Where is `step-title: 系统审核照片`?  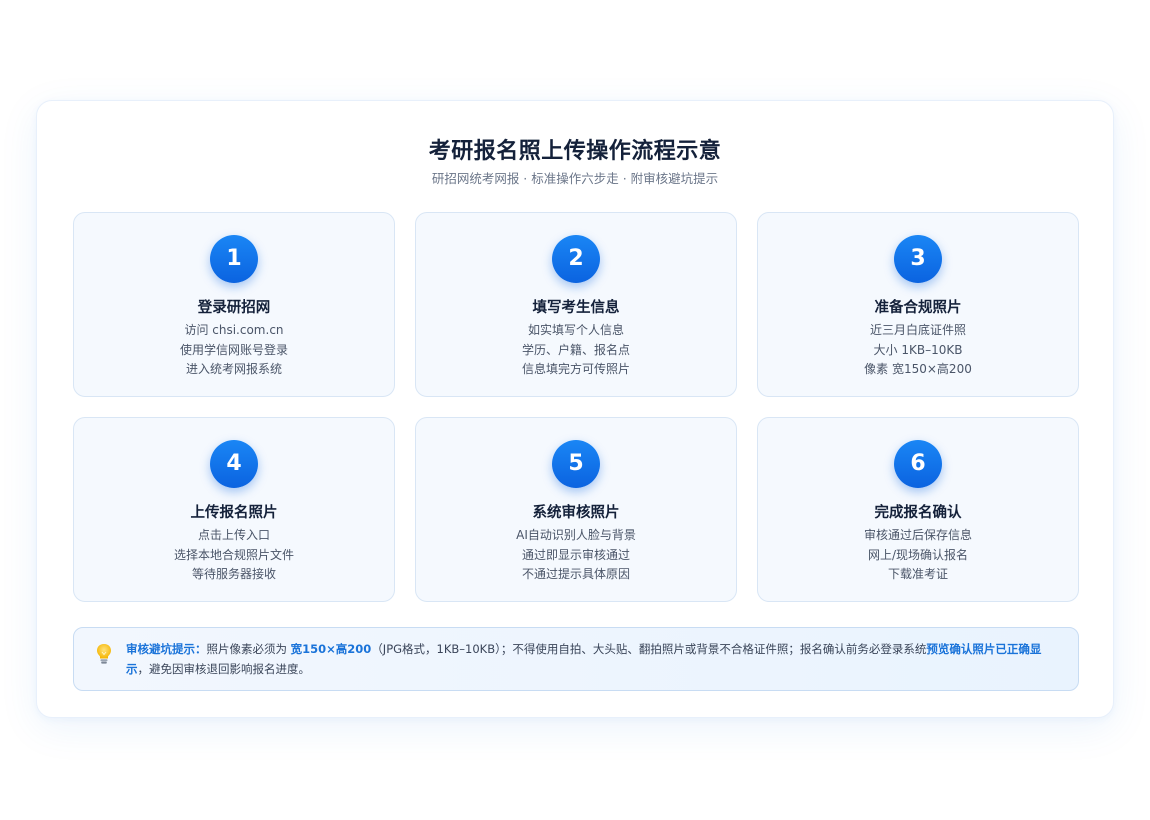
step-title: 系统审核照片 is located at coordinates (576, 513).